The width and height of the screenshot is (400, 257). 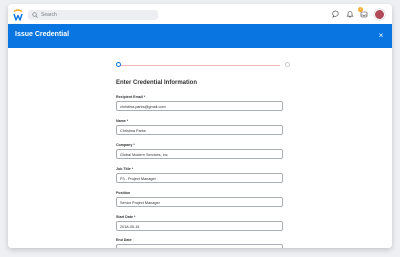 I want to click on recipient-email-value: christina.parks@gmail.com, so click(x=143, y=106).